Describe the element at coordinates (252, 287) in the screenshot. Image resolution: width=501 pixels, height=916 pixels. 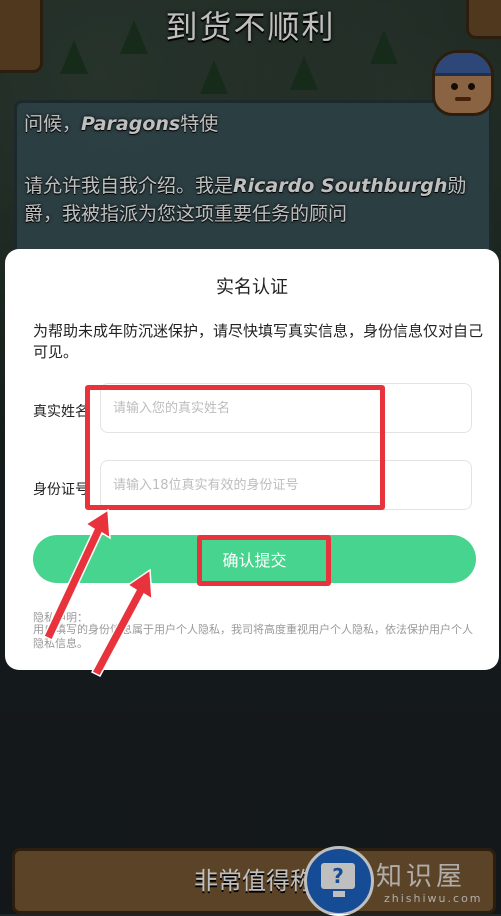
I see `modal-title: 实名认证` at that location.